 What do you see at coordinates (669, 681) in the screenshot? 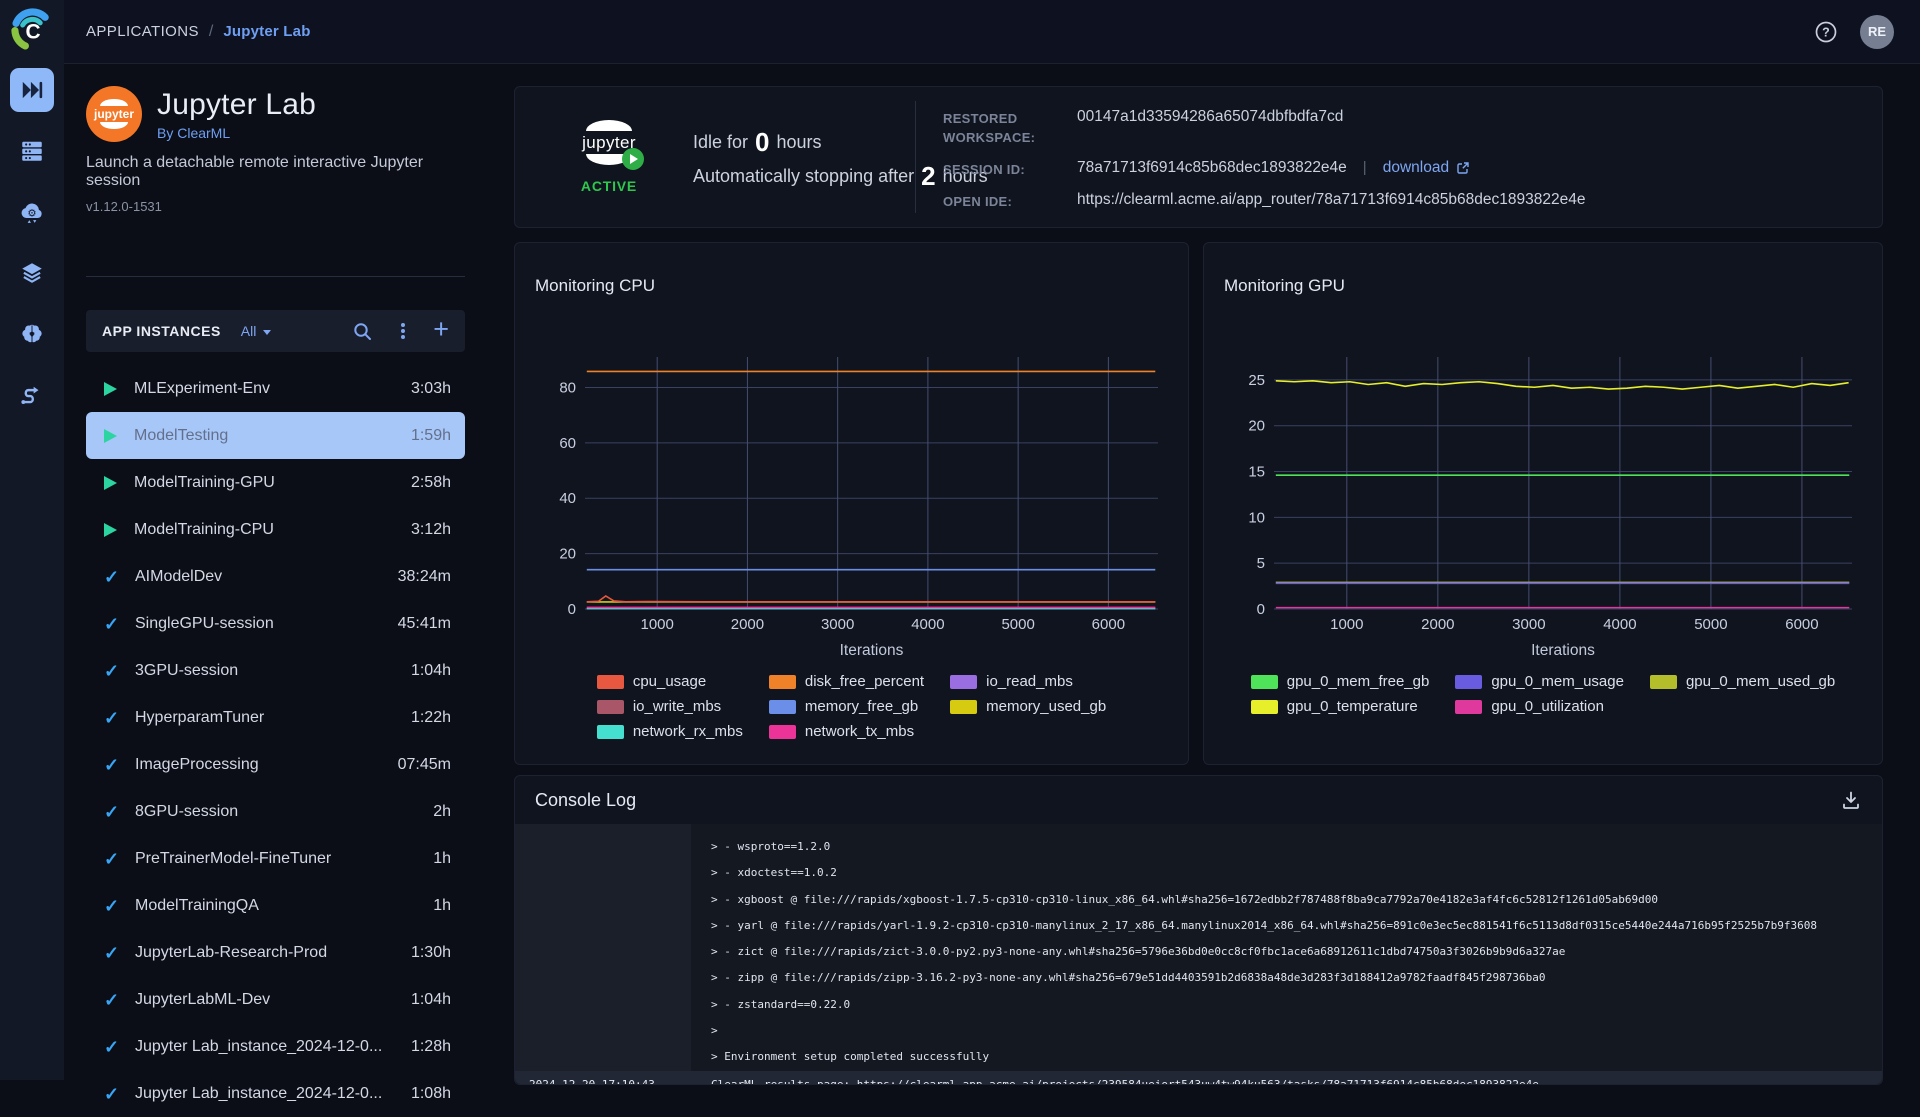
I see `legend-item-cpu_usage: cpu_usage` at bounding box center [669, 681].